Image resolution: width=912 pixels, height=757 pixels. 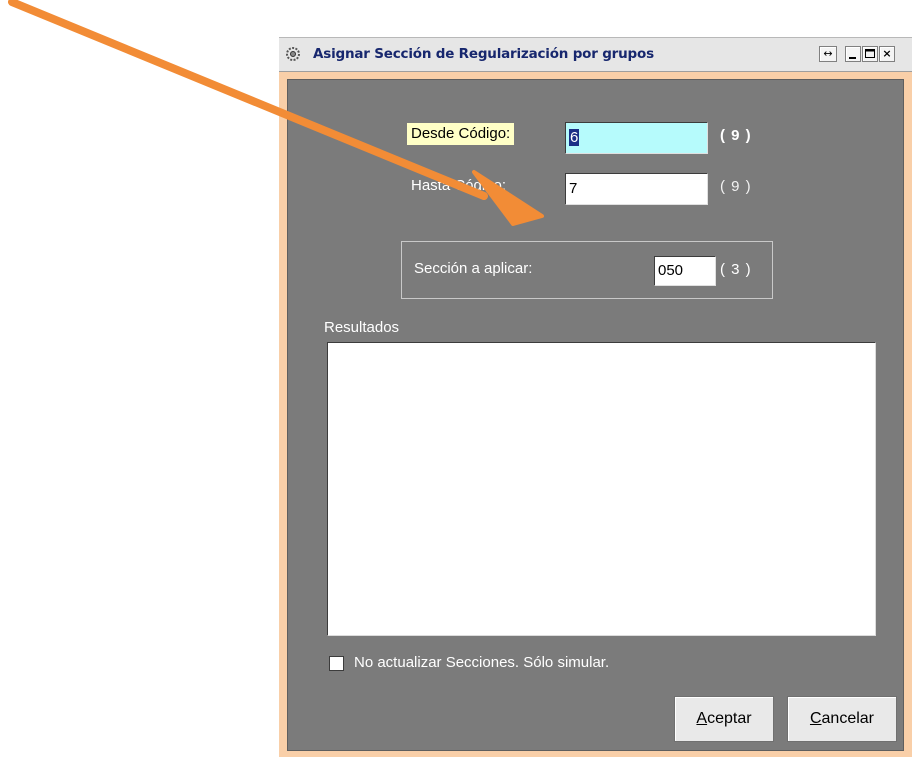 What do you see at coordinates (573, 188) in the screenshot?
I see `hasta-codigo-value: 7` at bounding box center [573, 188].